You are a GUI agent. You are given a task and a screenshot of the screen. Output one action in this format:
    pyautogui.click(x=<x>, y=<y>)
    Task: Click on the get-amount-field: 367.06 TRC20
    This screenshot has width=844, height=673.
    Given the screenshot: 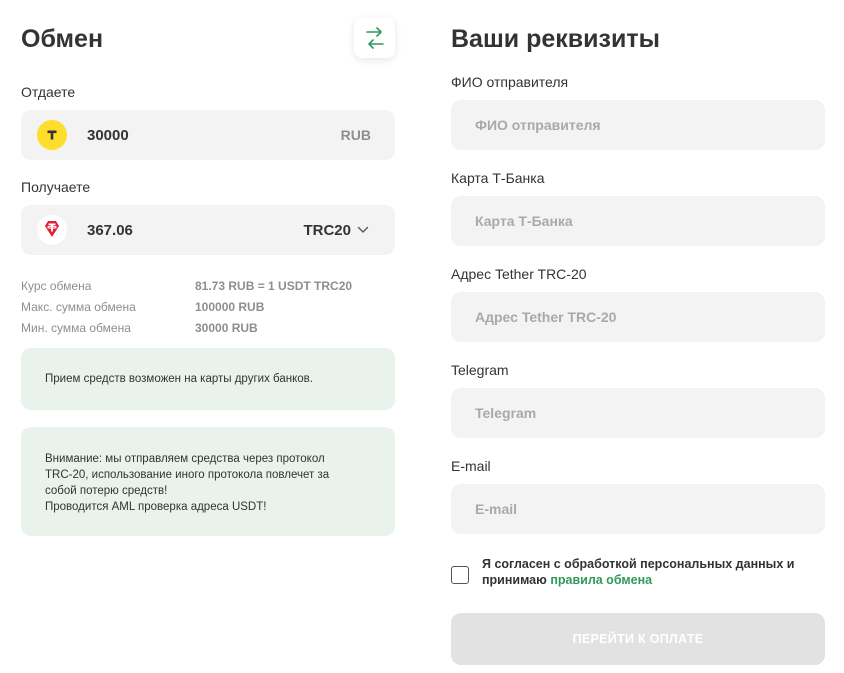 What is the action you would take?
    pyautogui.click(x=208, y=230)
    